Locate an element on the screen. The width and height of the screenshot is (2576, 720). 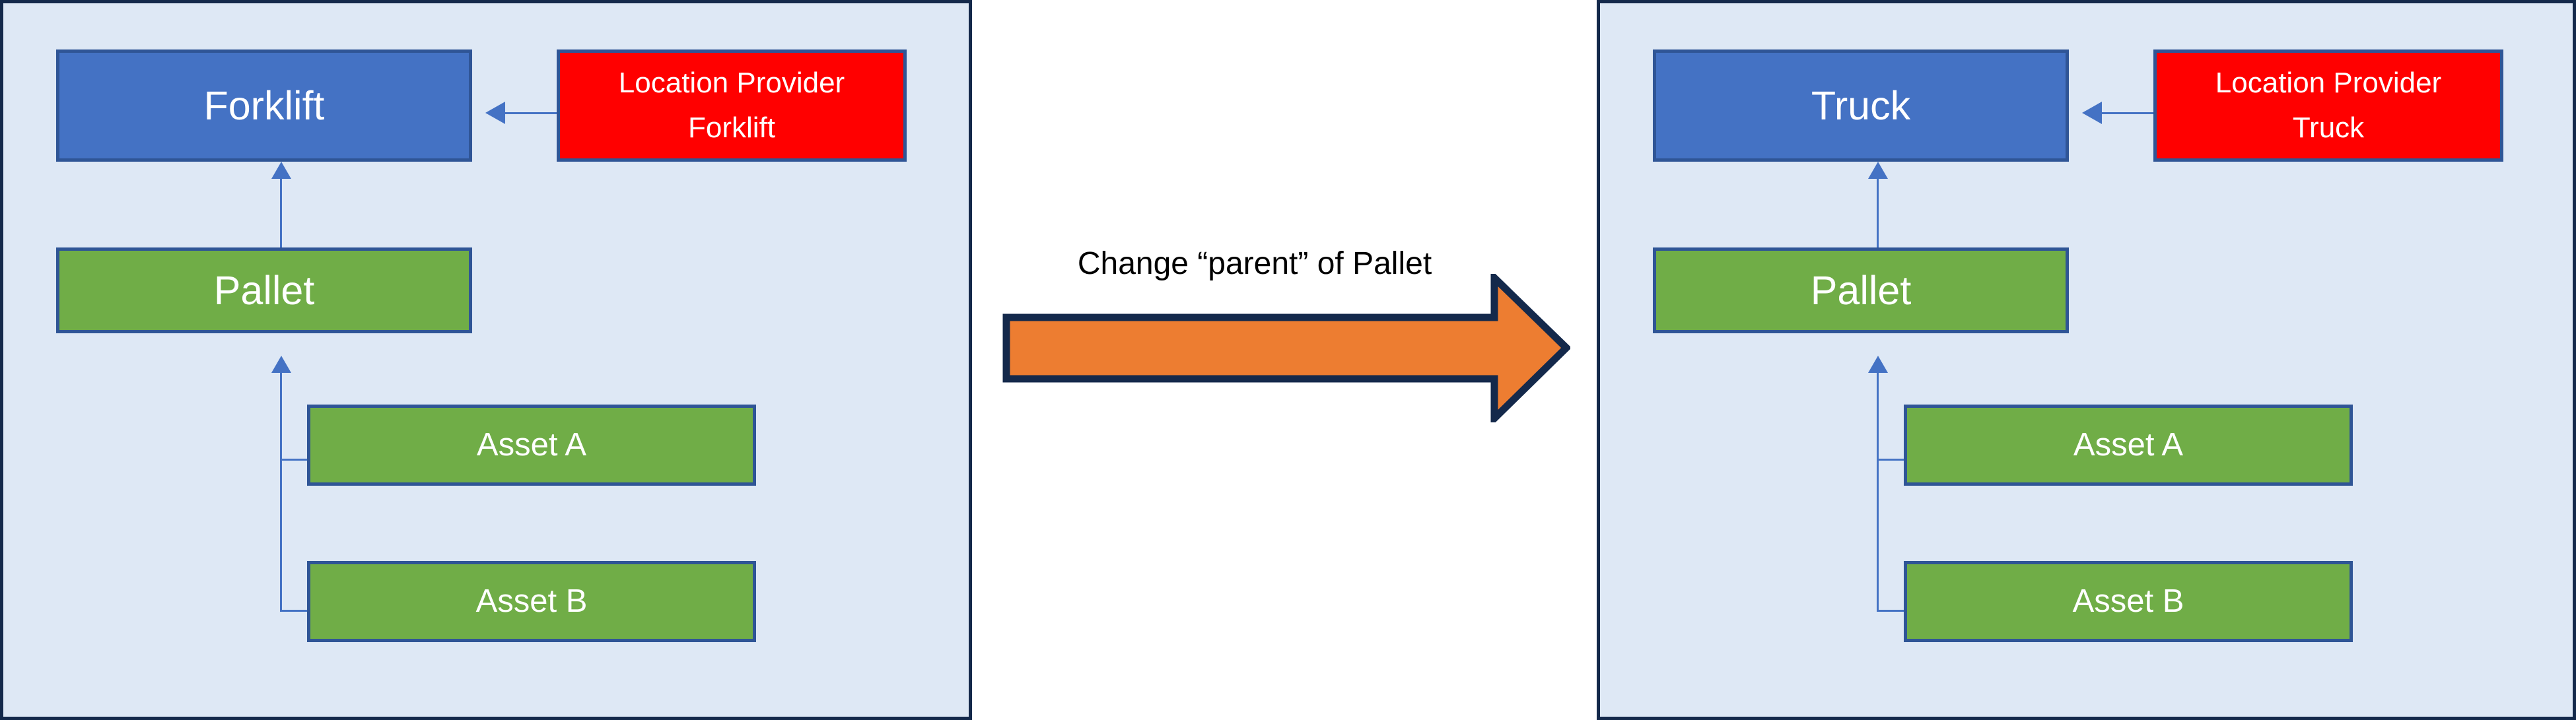
connector-asset-b-stub-after is located at coordinates (1891, 611).